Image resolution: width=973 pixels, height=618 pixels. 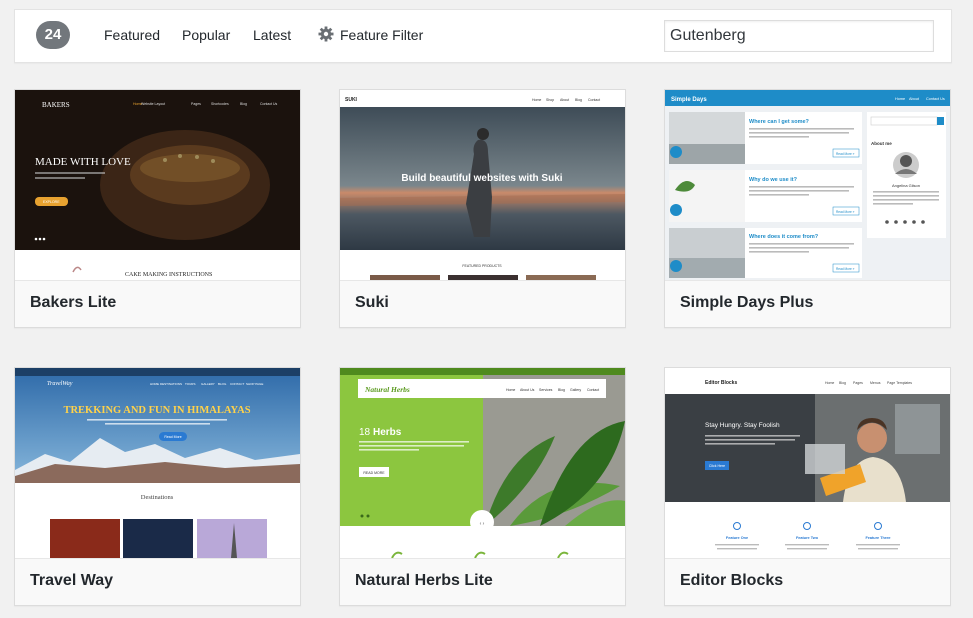 I want to click on preview-brand: Natural Herbs, so click(x=387, y=389).